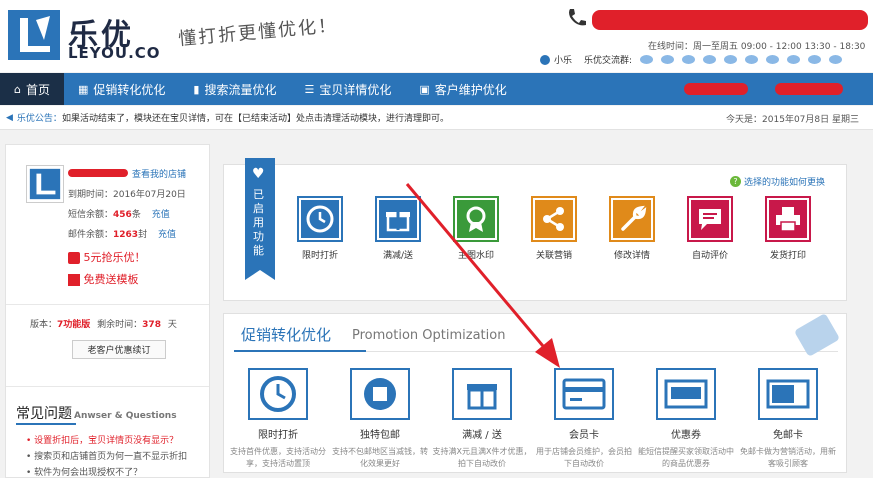 The height and width of the screenshot is (478, 873). What do you see at coordinates (161, 215) in the screenshot?
I see `sms-recharge-link: 充值` at bounding box center [161, 215].